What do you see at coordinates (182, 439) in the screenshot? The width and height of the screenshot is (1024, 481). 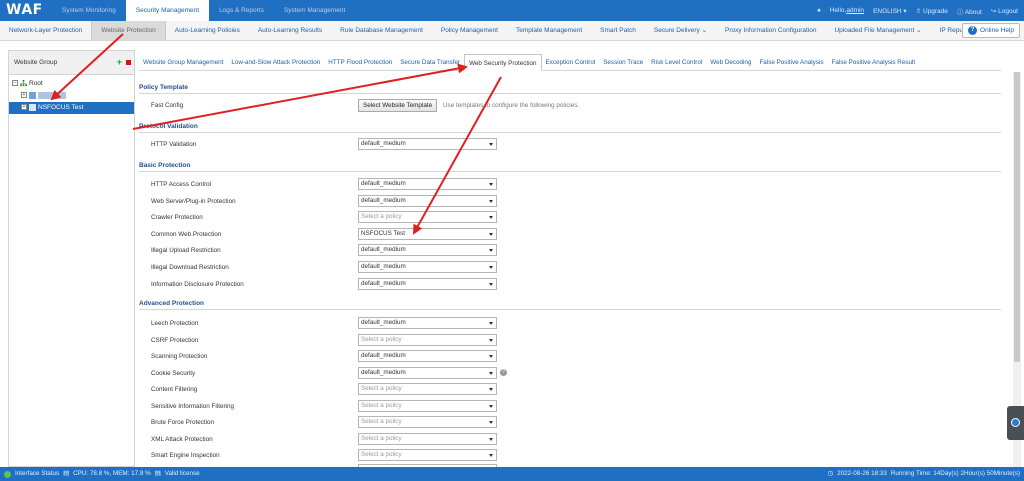 I see `policy-label: XML Attack Protection` at bounding box center [182, 439].